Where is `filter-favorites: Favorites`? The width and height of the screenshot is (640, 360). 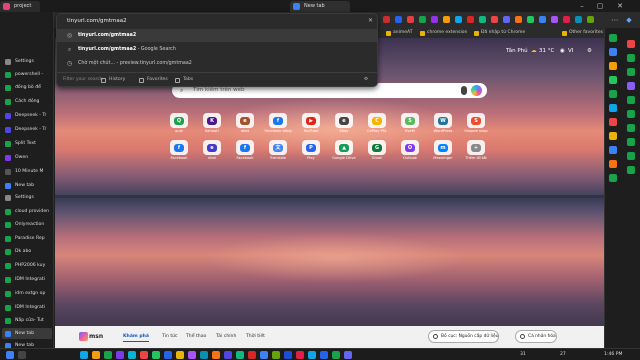
filter-favorites: Favorites is located at coordinates (153, 80).